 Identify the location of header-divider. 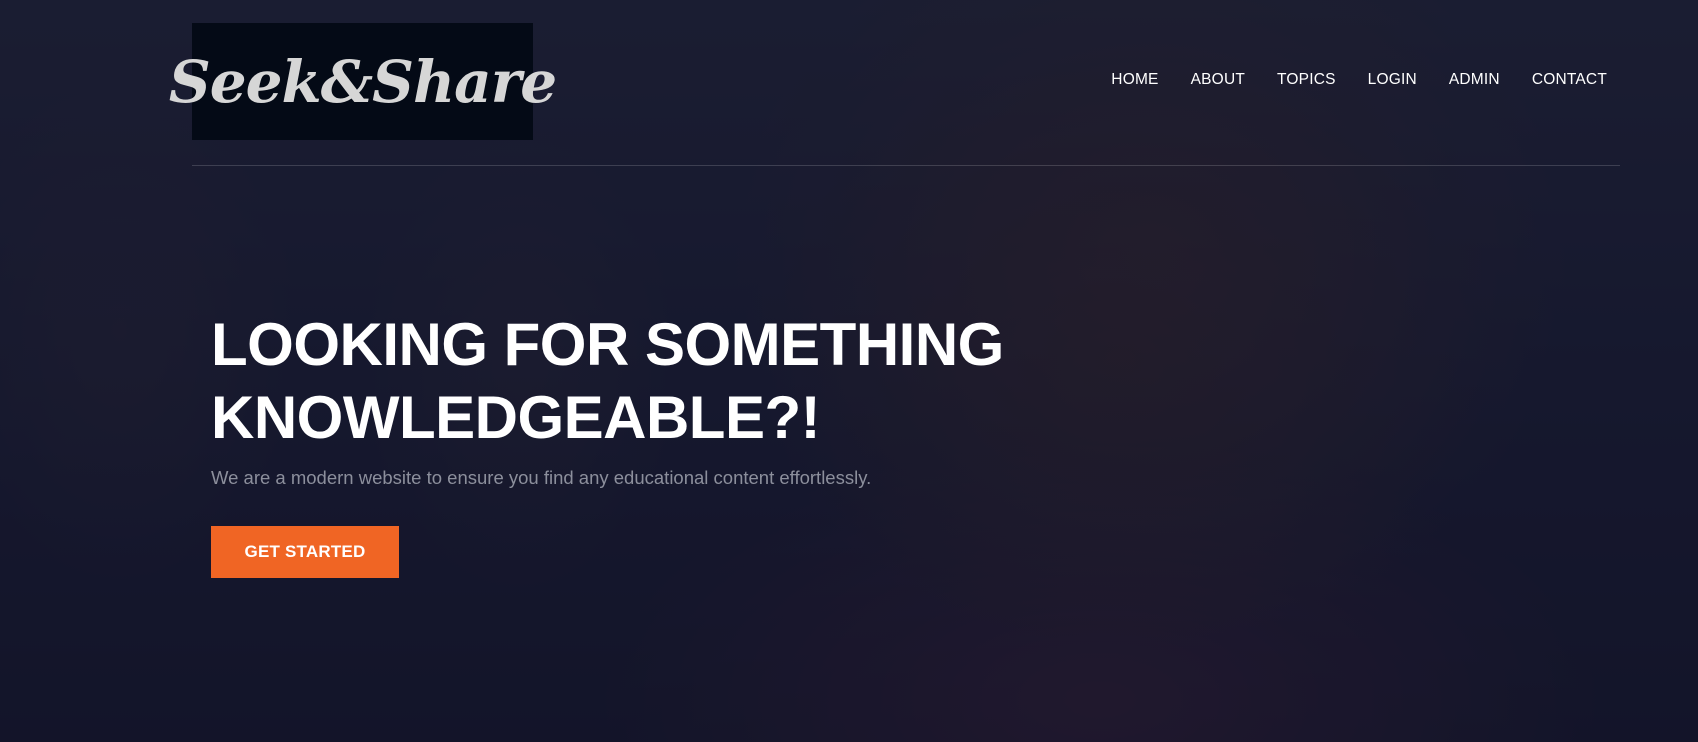
(906, 165).